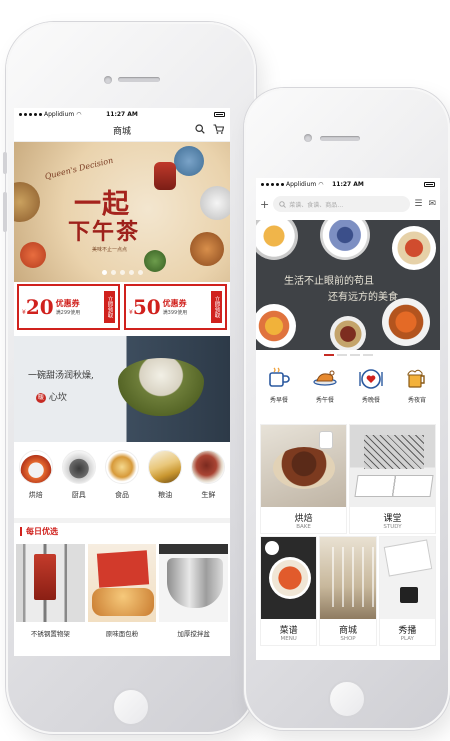 This screenshot has width=450, height=741. I want to click on category-label: 烘焙, so click(35, 495).